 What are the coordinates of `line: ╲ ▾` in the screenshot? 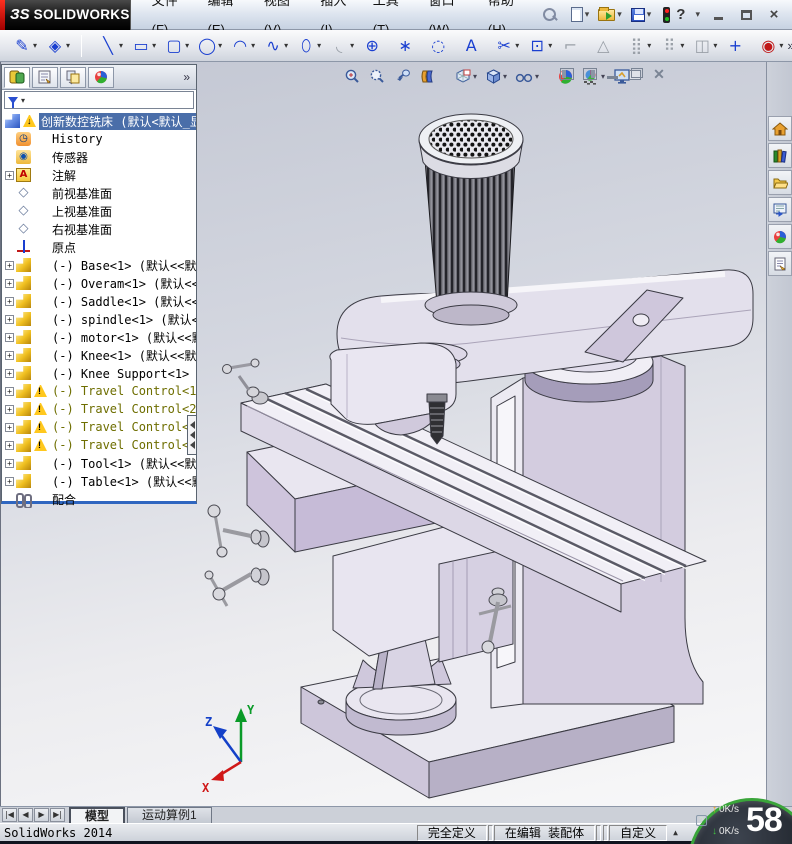 It's located at (110, 46).